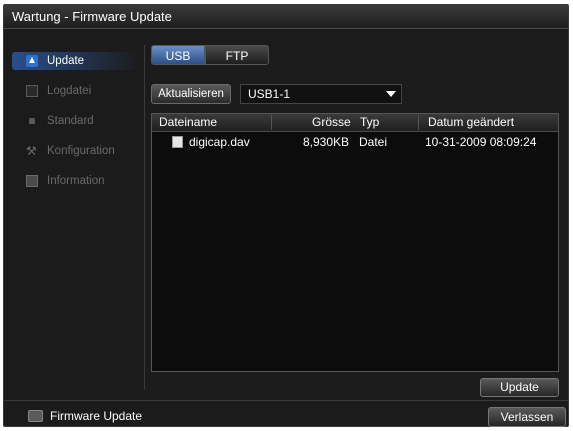  I want to click on log-icon, so click(32, 91).